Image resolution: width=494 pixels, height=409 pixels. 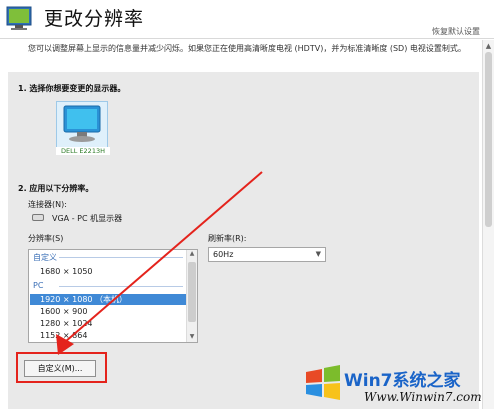 I want to click on watermark: Win7系统之家 Www.Winwin7.com, so click(x=395, y=383).